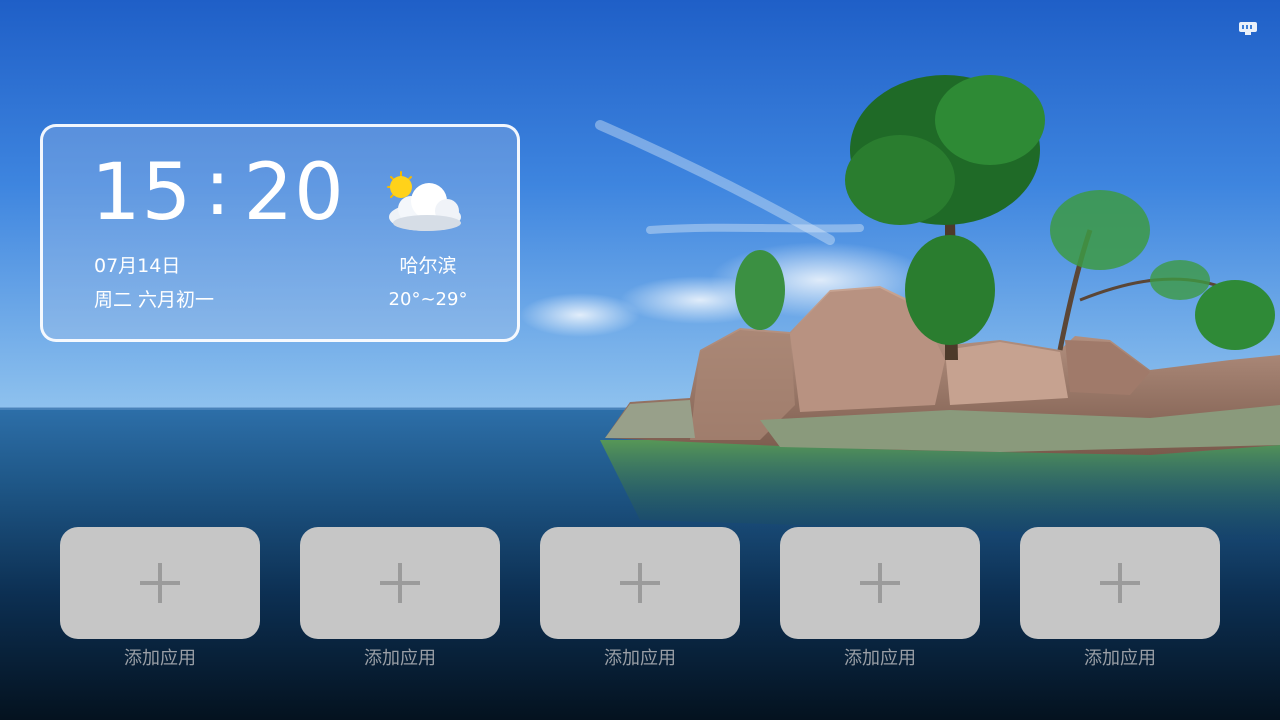  What do you see at coordinates (294, 193) in the screenshot?
I see `clock-minutes: 20` at bounding box center [294, 193].